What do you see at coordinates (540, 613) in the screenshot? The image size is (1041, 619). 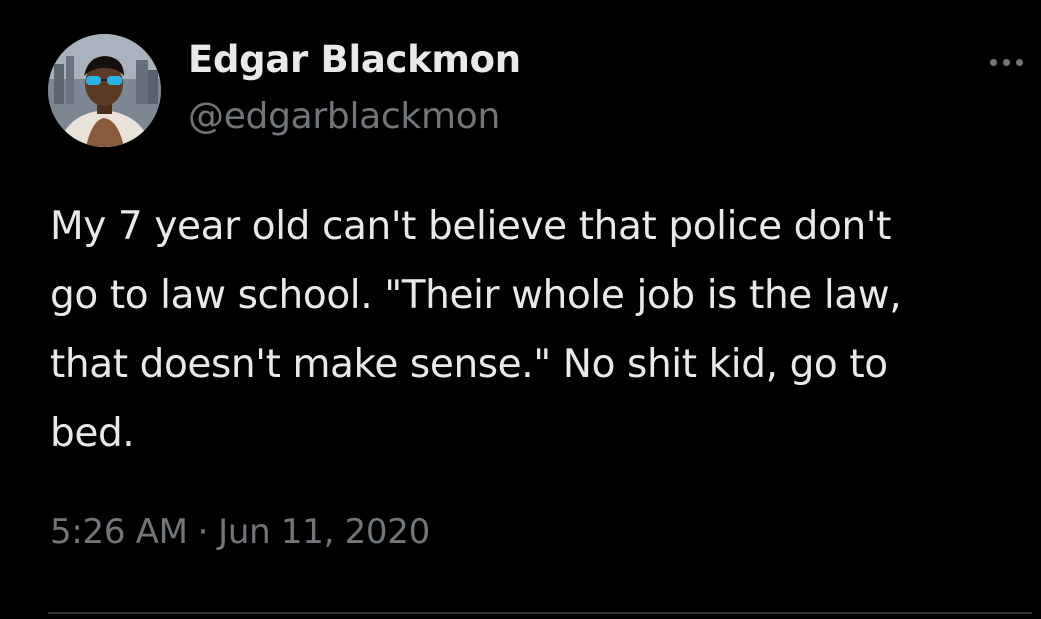 I see `divider` at bounding box center [540, 613].